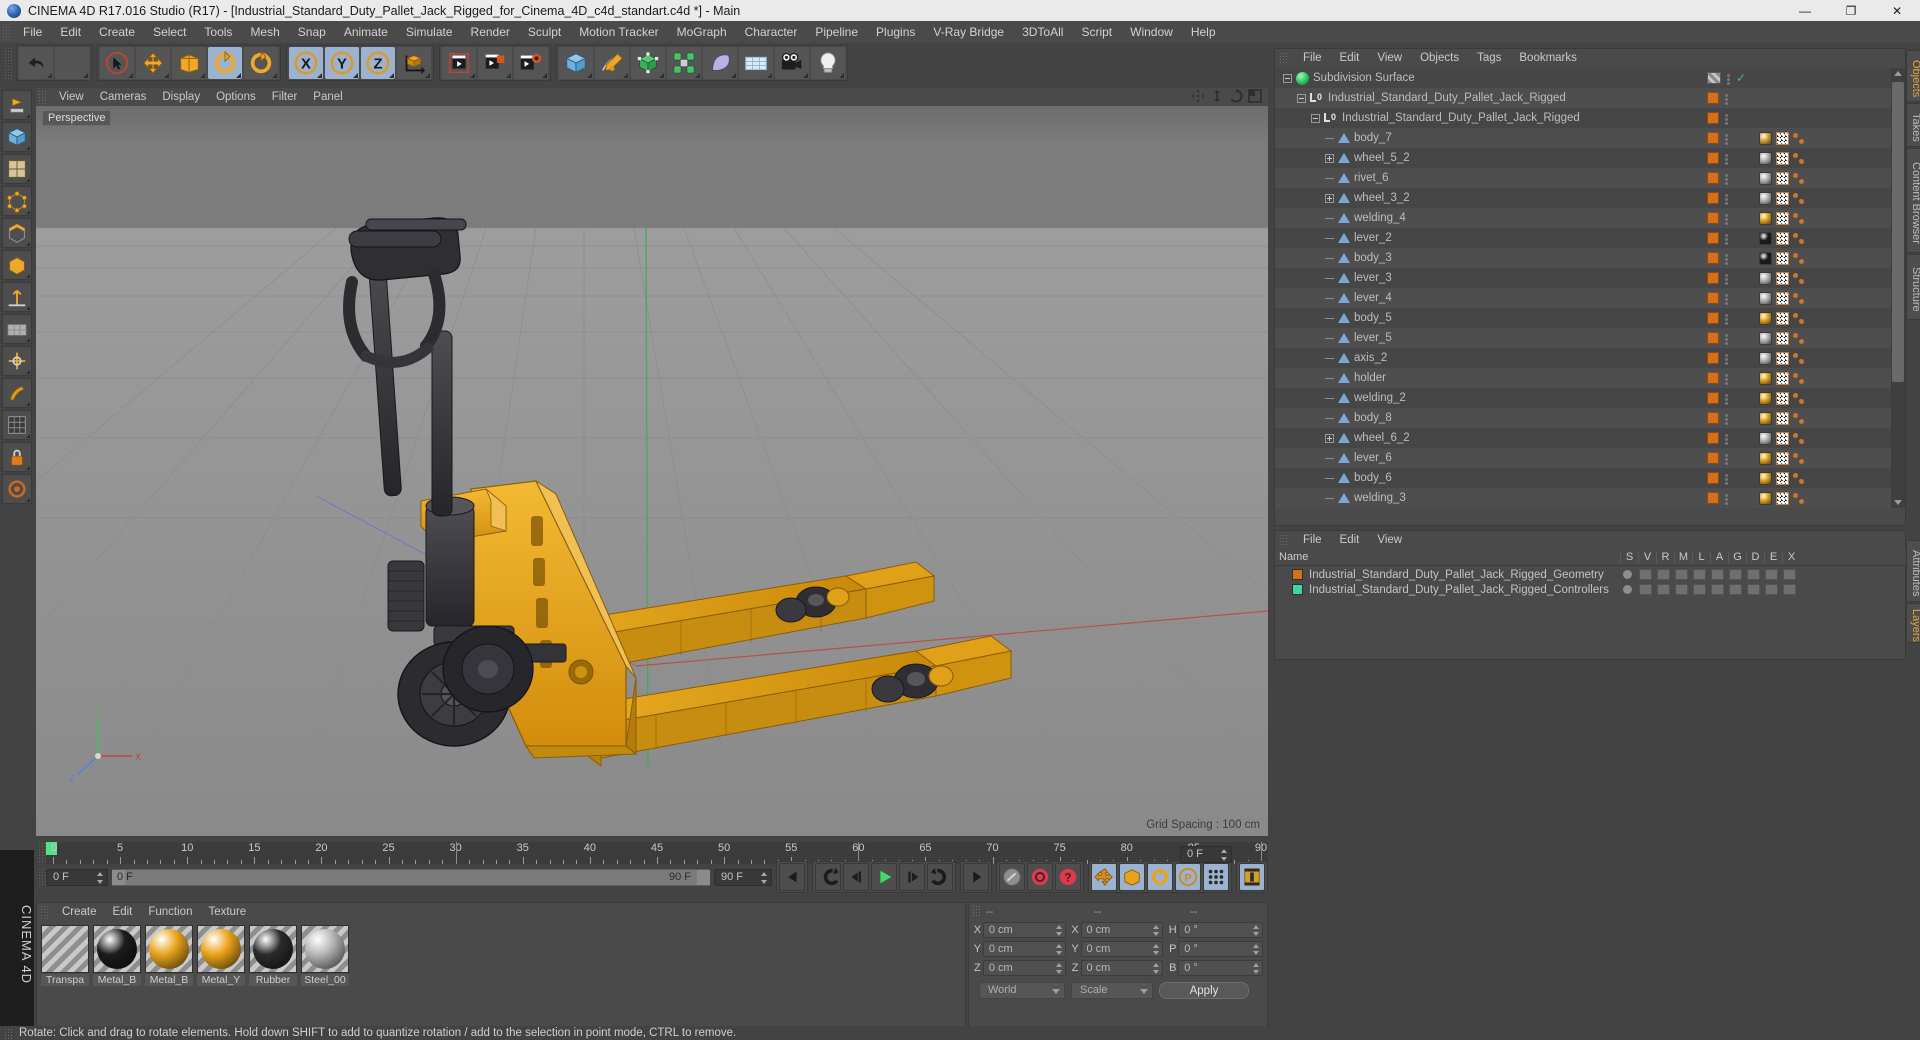 This screenshot has width=1920, height=1040. Describe the element at coordinates (414, 63) in the screenshot. I see `toolbar-button-world-axis` at that location.